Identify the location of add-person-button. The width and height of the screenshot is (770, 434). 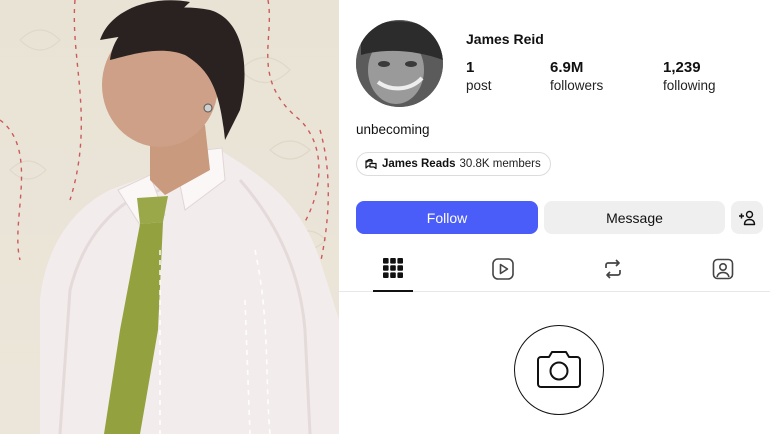
(747, 217).